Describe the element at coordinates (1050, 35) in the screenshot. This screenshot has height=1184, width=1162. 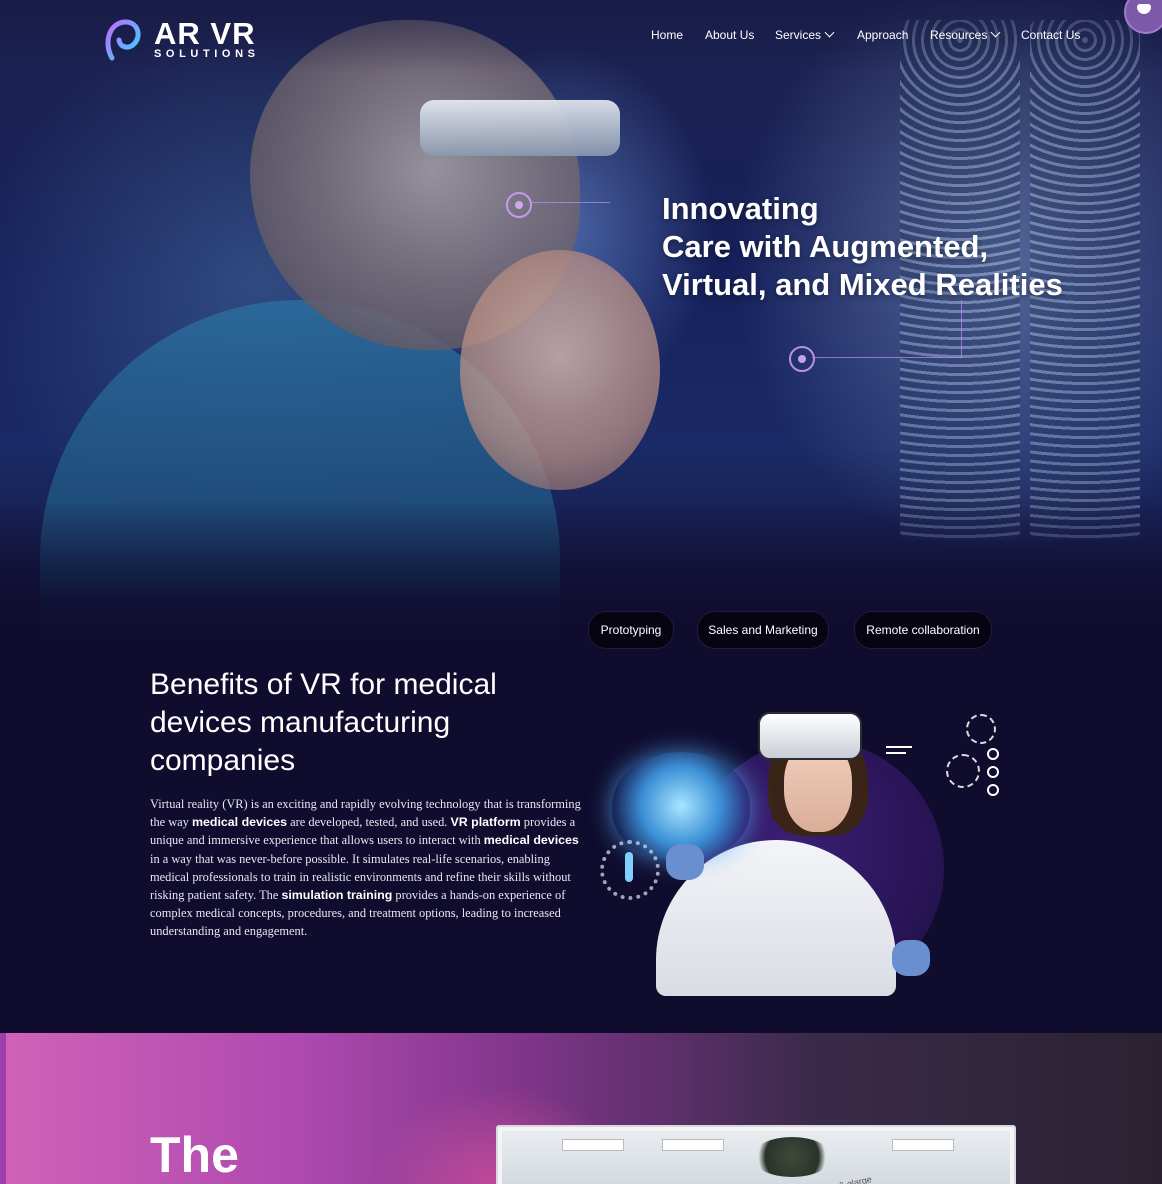
I see `nav-contact-us: Contact Us` at that location.